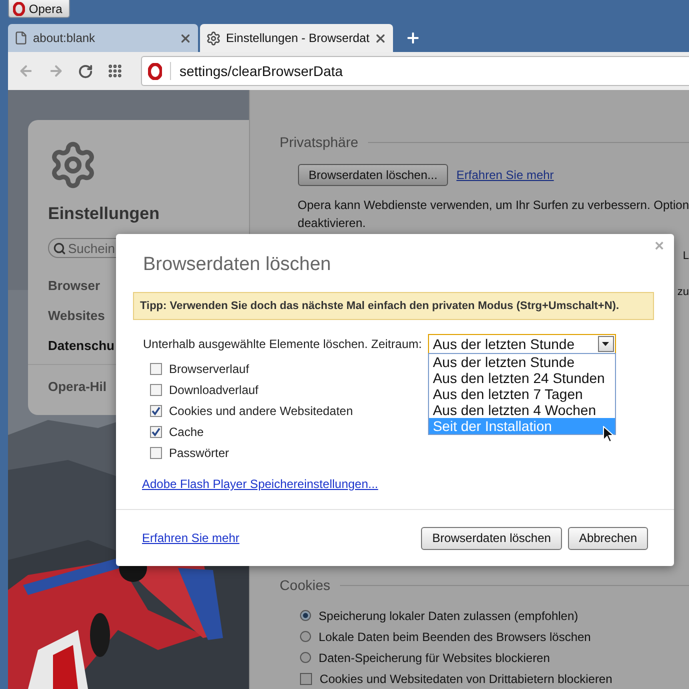 The image size is (689, 689). Describe the element at coordinates (115, 71) in the screenshot. I see `speed-dial-icon` at that location.